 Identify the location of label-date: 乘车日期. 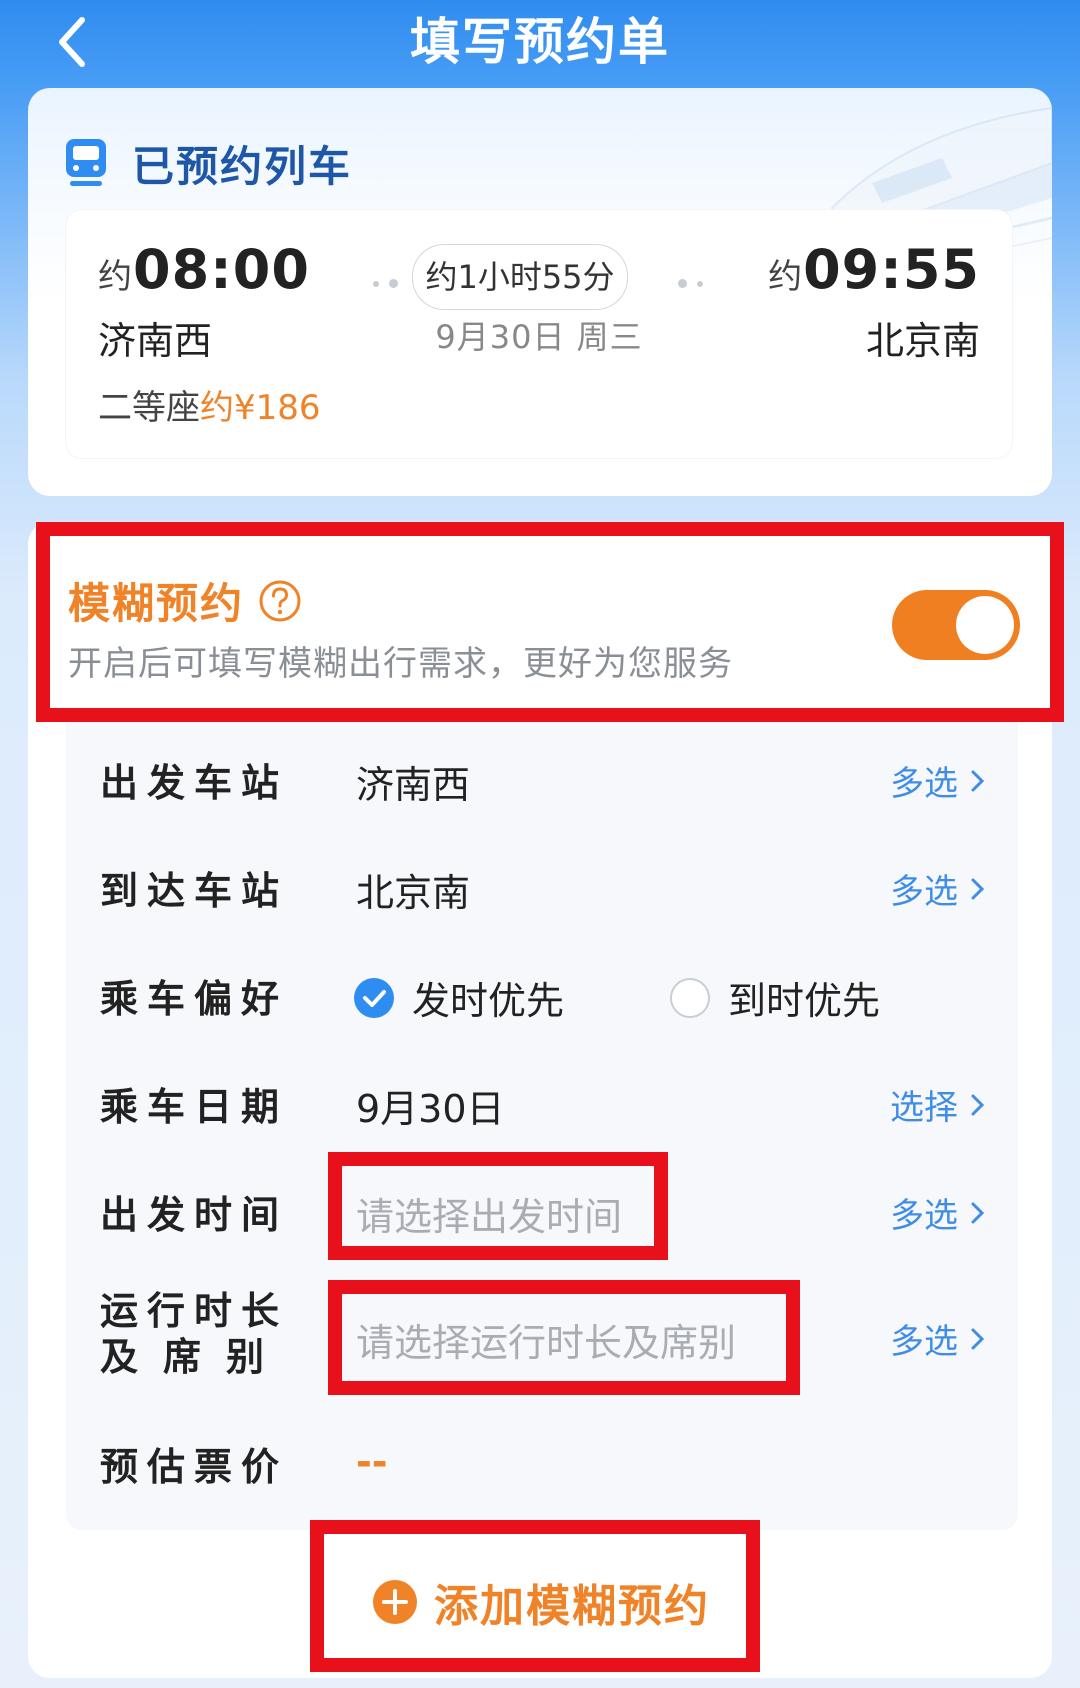
(194, 1107).